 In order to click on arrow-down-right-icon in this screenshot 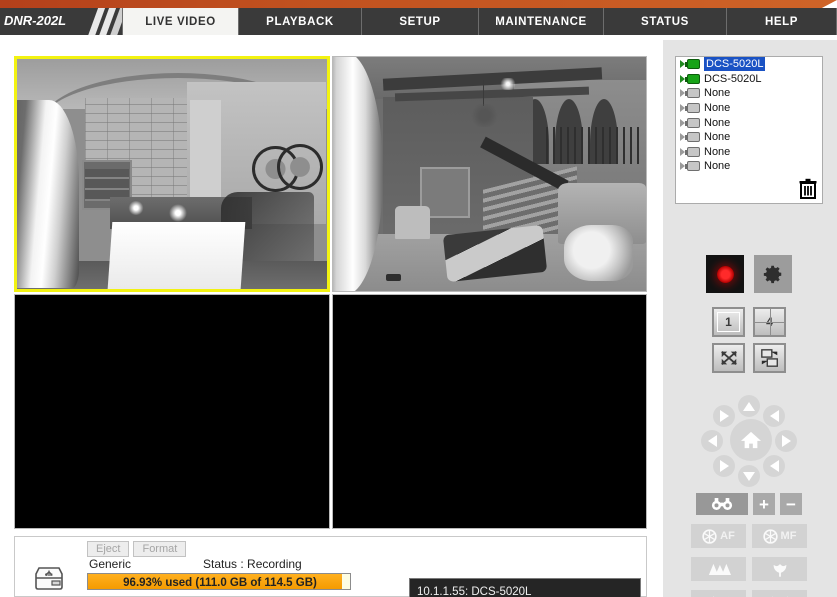, I will do `click(774, 466)`.